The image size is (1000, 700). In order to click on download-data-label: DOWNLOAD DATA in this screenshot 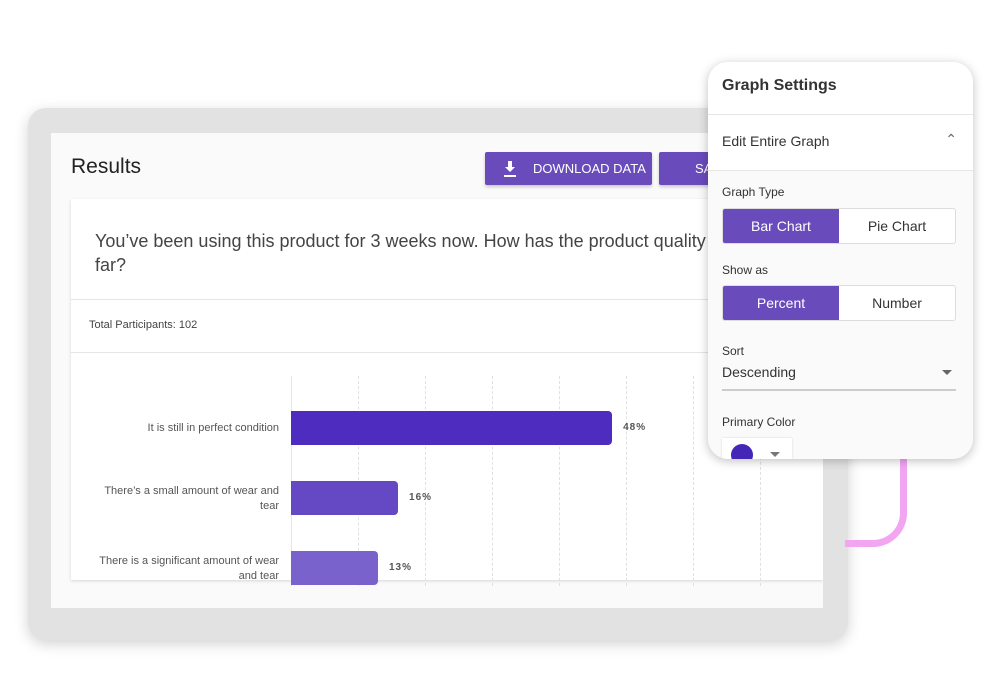, I will do `click(589, 168)`.